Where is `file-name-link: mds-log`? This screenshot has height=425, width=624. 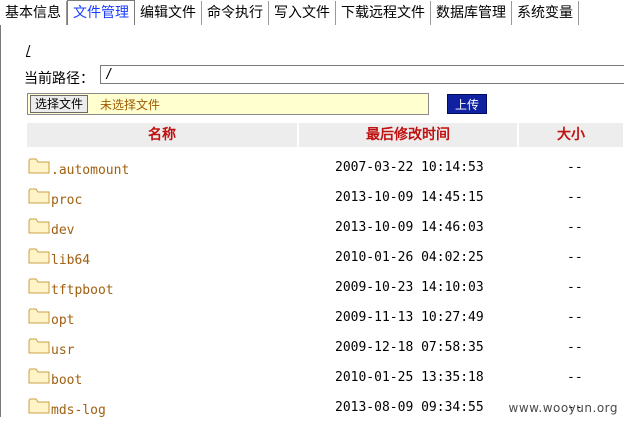
file-name-link: mds-log is located at coordinates (78, 410).